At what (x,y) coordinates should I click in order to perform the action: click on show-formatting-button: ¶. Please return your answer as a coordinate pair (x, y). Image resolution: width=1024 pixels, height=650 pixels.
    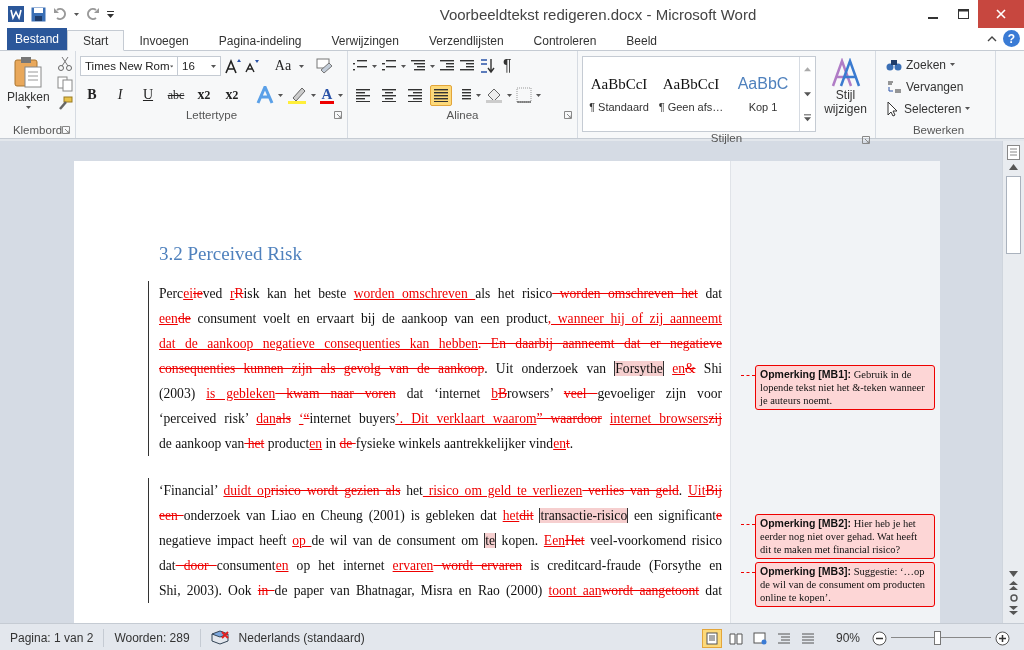
    Looking at the image, I should click on (507, 66).